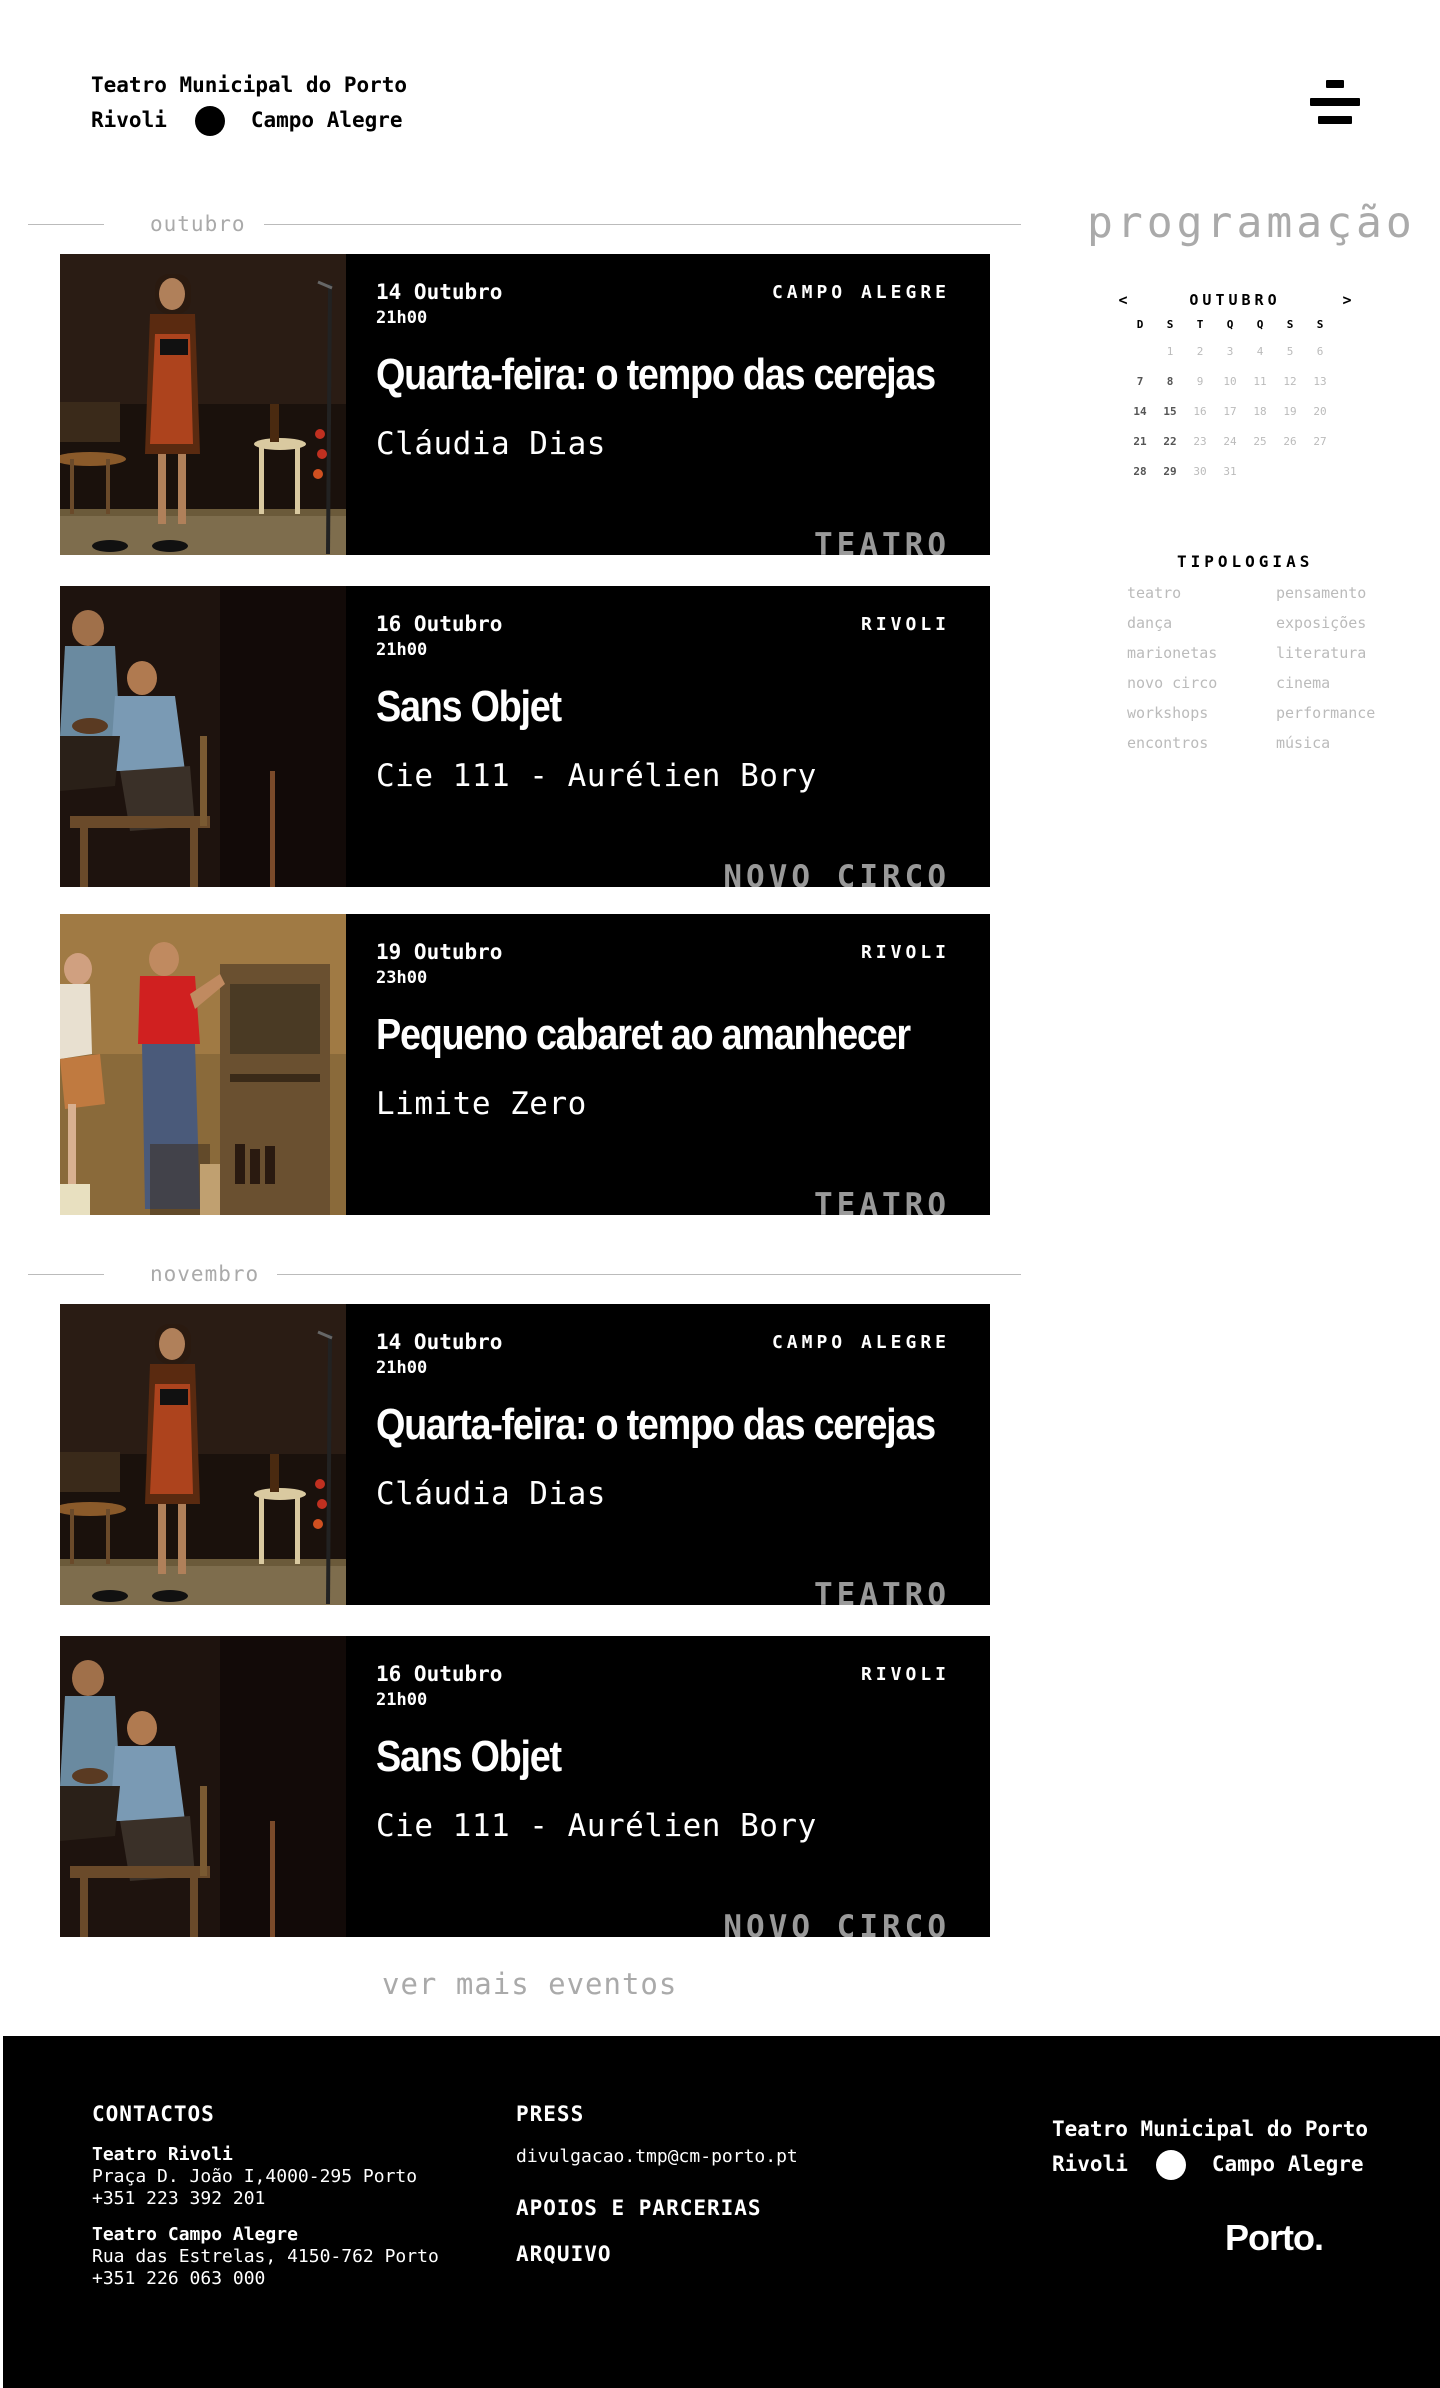 The height and width of the screenshot is (2388, 1440). Describe the element at coordinates (1274, 2238) in the screenshot. I see `porto-logo: Porto.` at that location.